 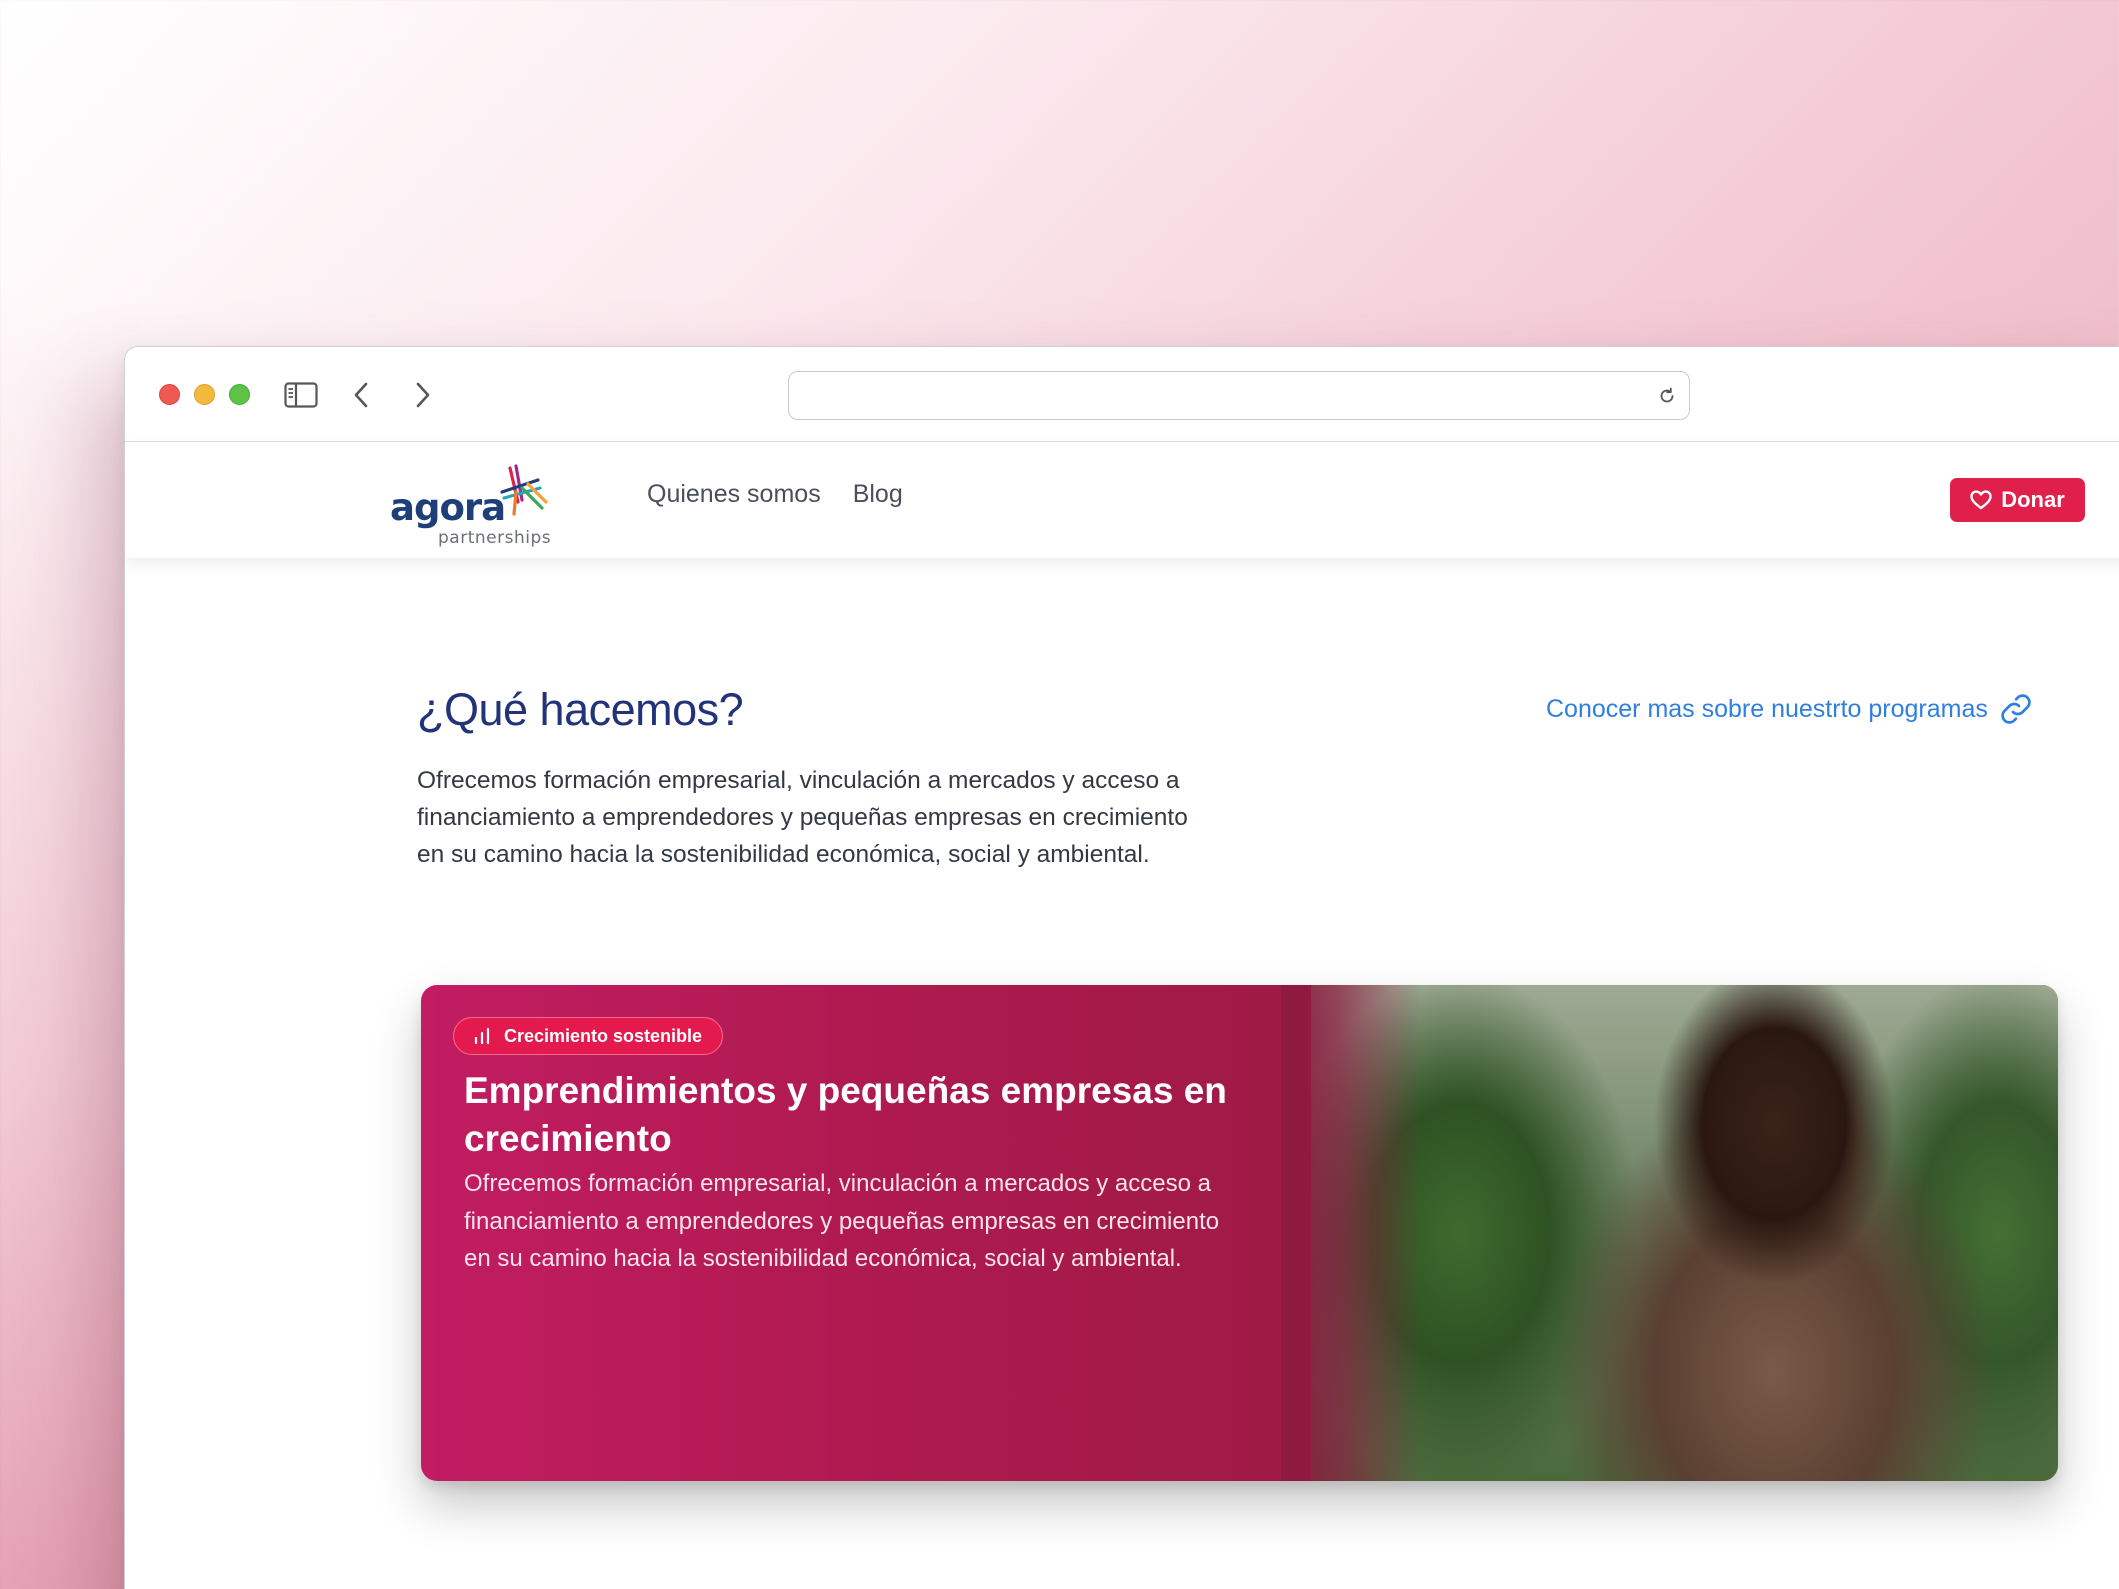 I want to click on main-nav: Quienes somos Blog, so click(x=775, y=494).